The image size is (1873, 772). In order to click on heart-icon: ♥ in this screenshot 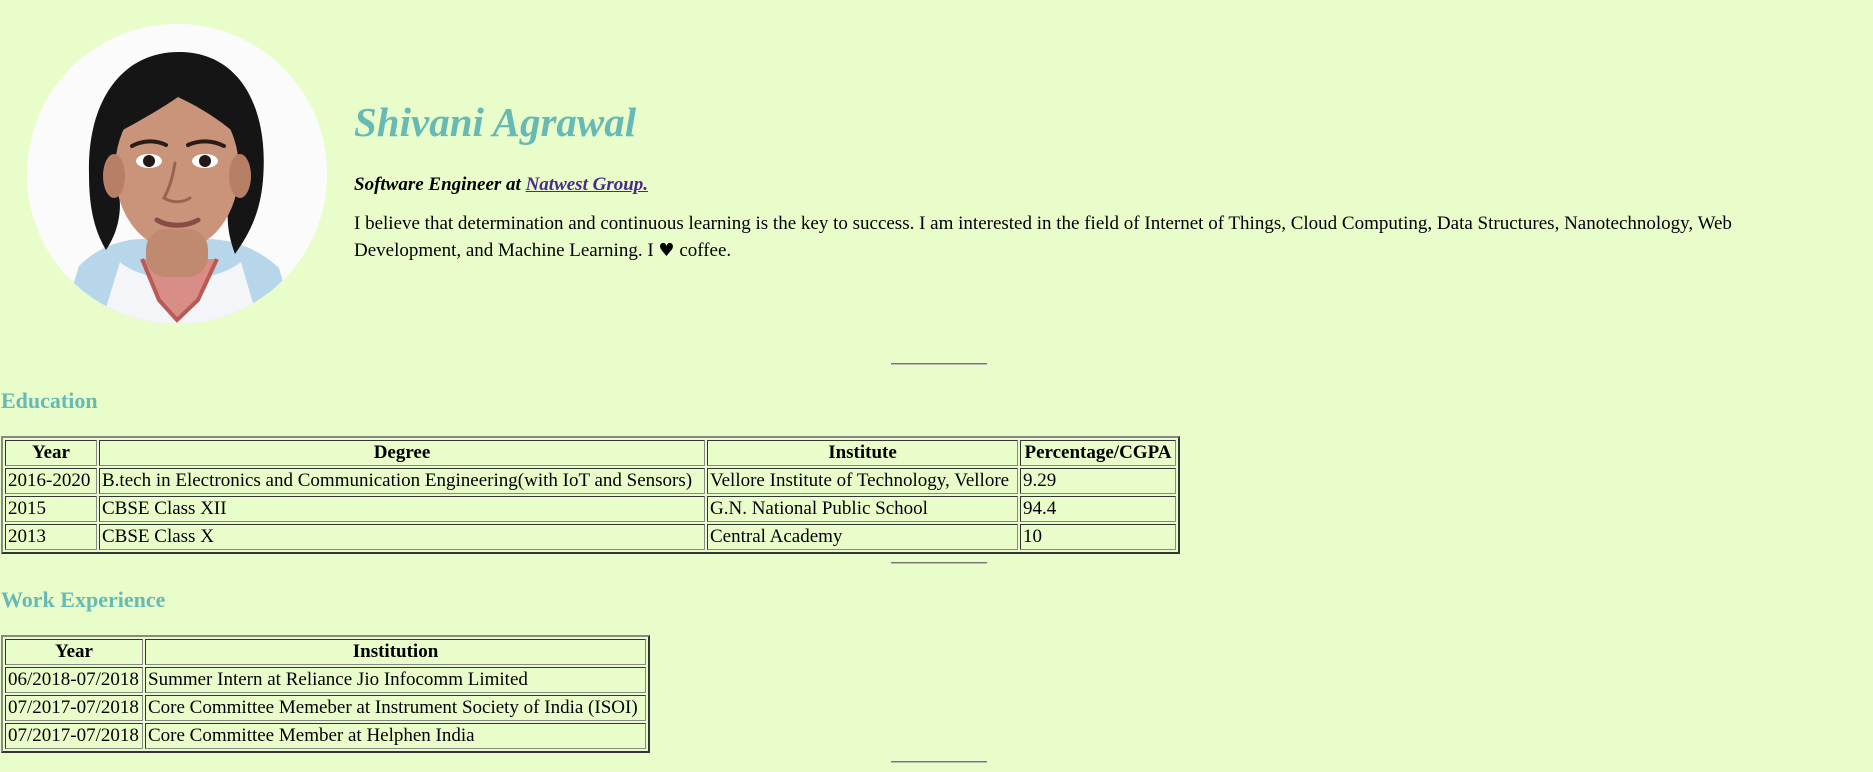, I will do `click(666, 250)`.